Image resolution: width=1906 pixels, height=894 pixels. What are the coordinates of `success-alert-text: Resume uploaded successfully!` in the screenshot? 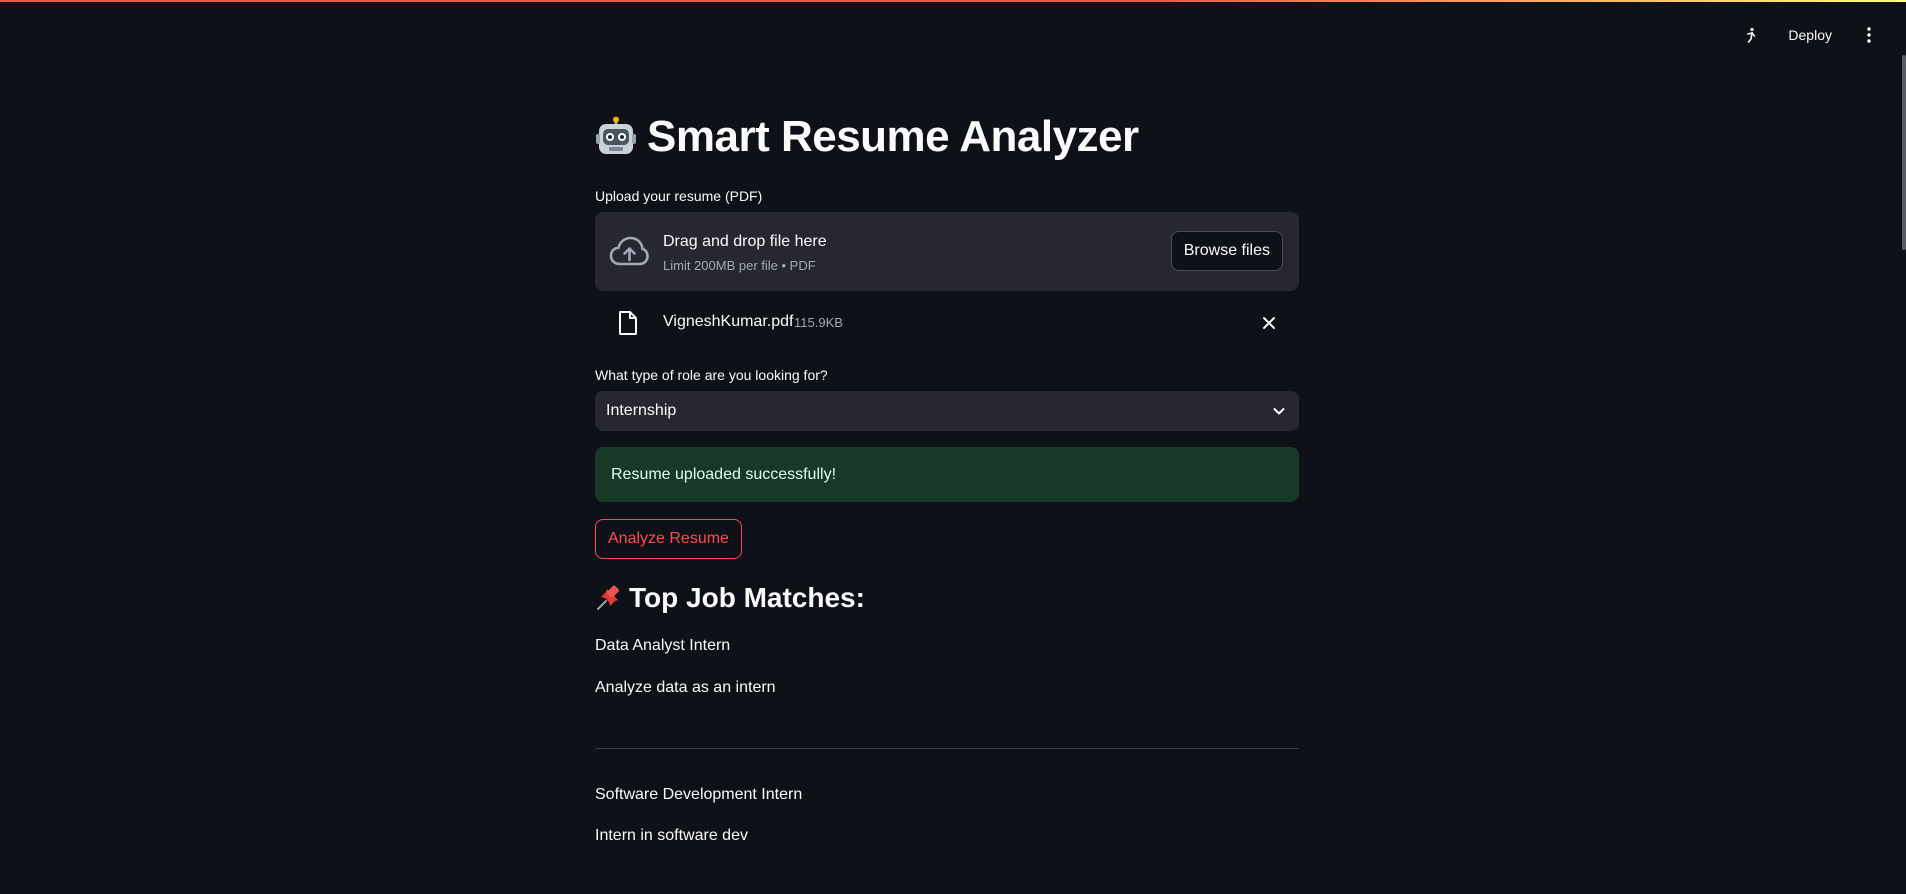 It's located at (724, 474).